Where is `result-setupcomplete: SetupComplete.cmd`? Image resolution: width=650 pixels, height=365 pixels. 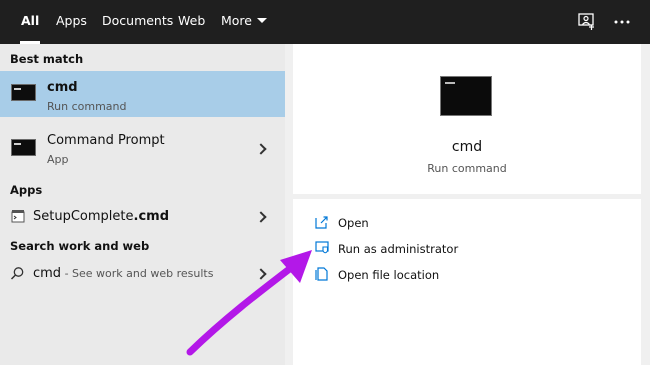
result-setupcomplete: SetupComplete.cmd is located at coordinates (142, 217).